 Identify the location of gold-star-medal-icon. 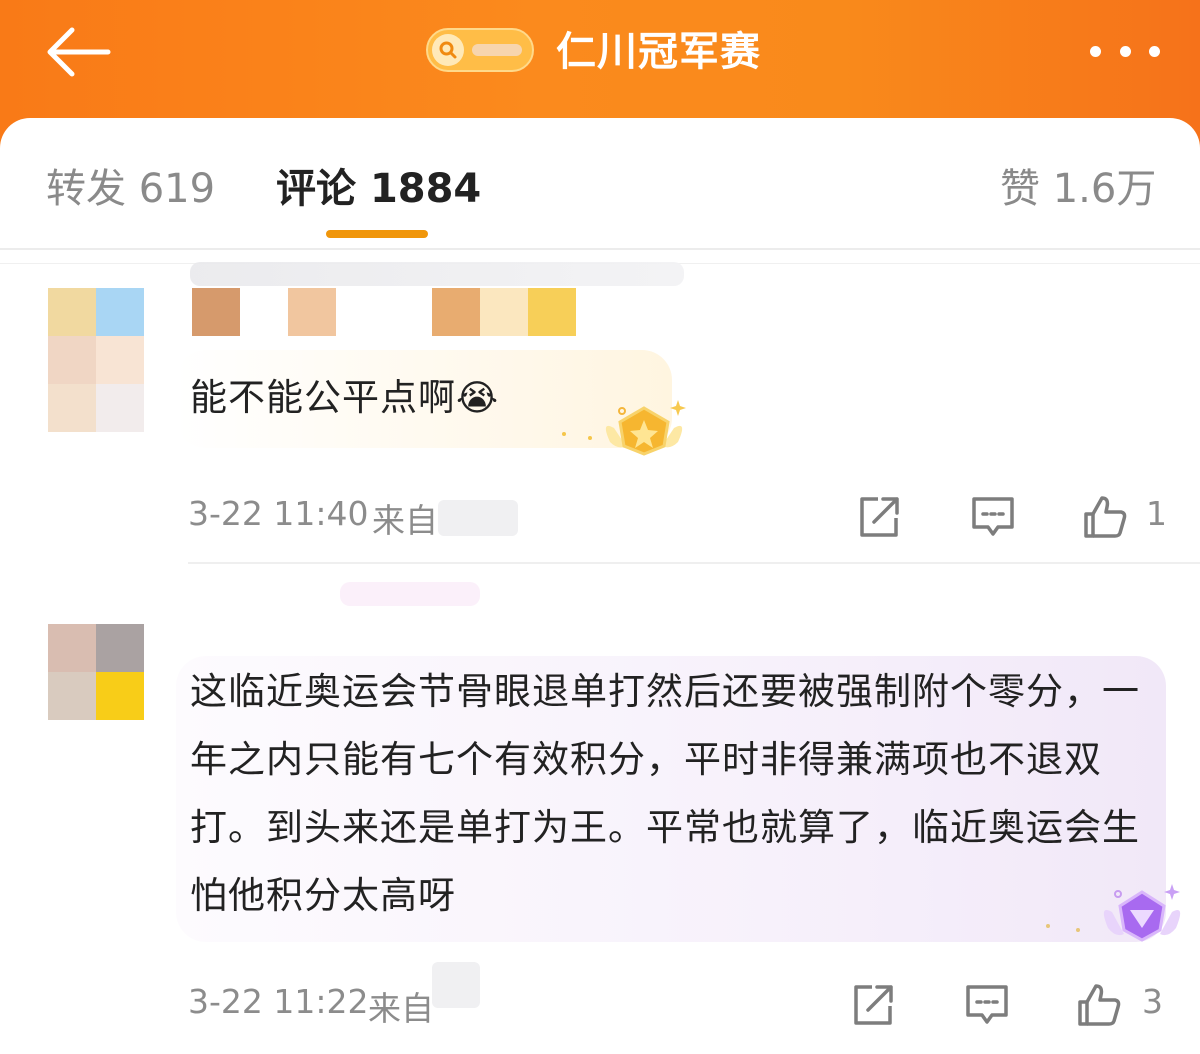
(624, 428).